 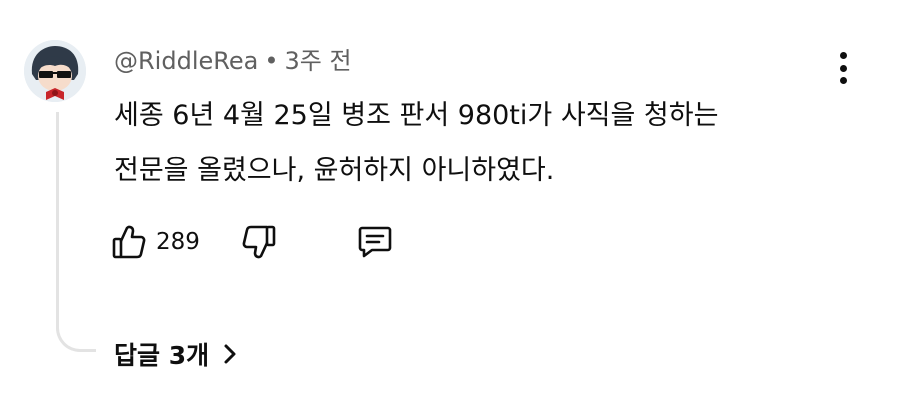 I want to click on replies-label: 답글 3개, so click(x=162, y=355).